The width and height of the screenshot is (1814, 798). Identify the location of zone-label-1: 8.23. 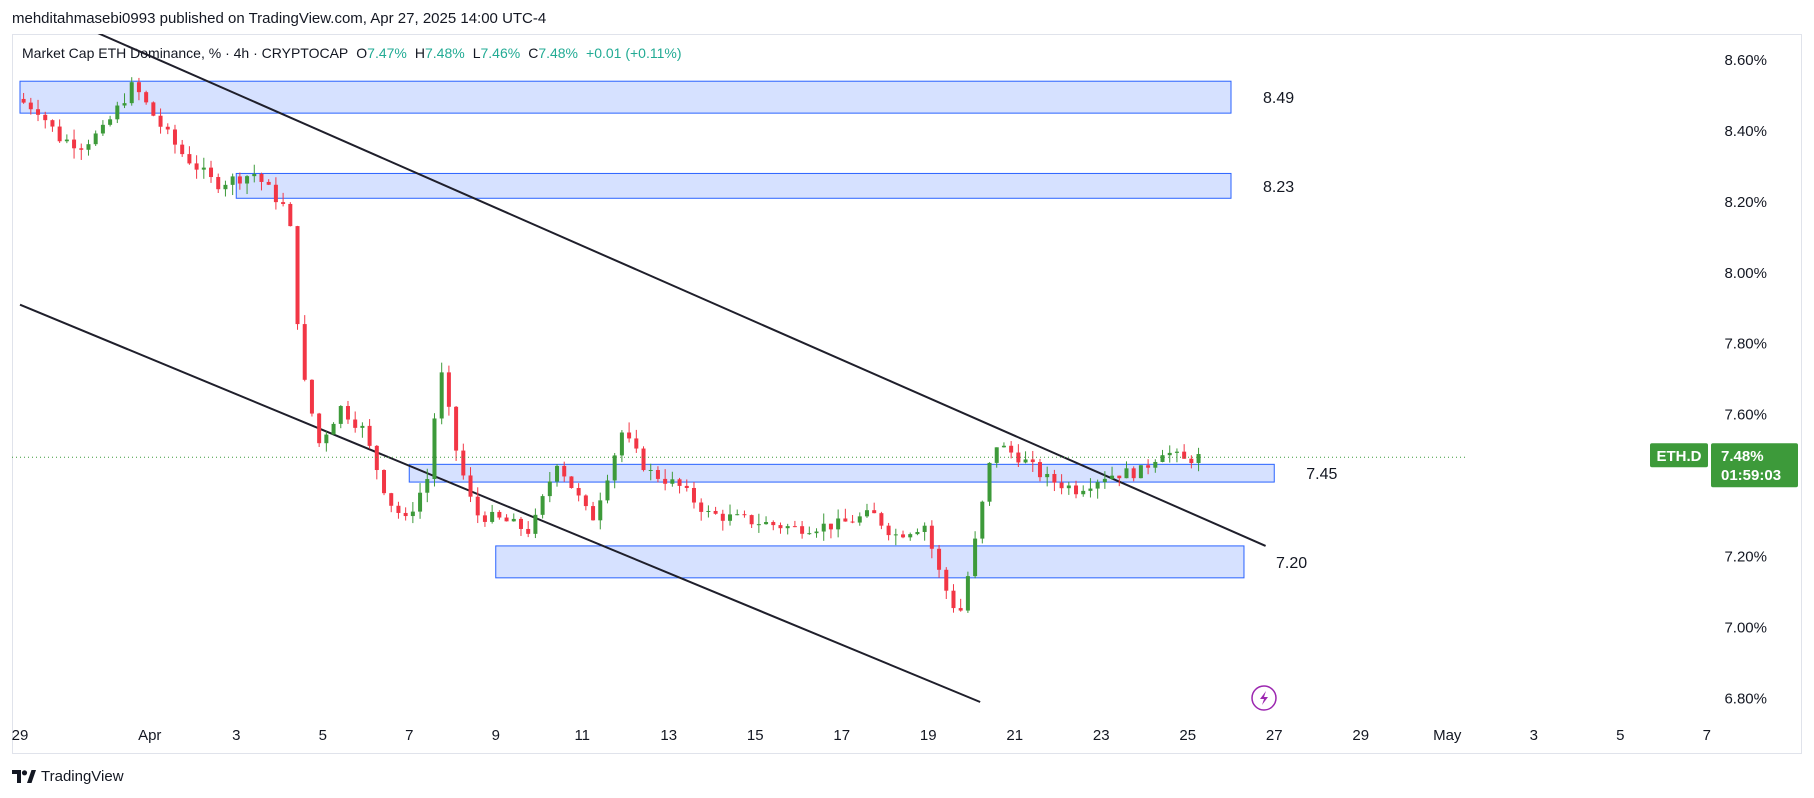
(1278, 187).